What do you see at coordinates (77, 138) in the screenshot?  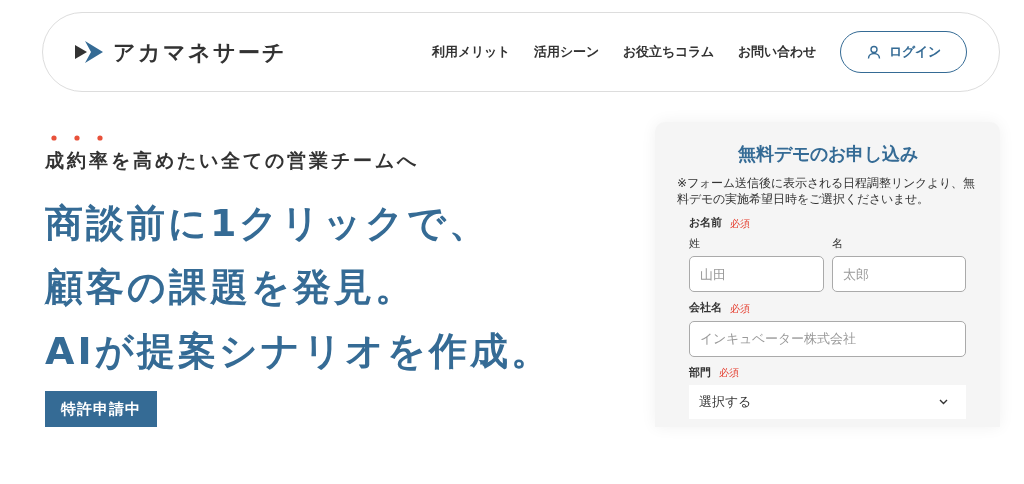 I see `emphasis-dots-icon` at bounding box center [77, 138].